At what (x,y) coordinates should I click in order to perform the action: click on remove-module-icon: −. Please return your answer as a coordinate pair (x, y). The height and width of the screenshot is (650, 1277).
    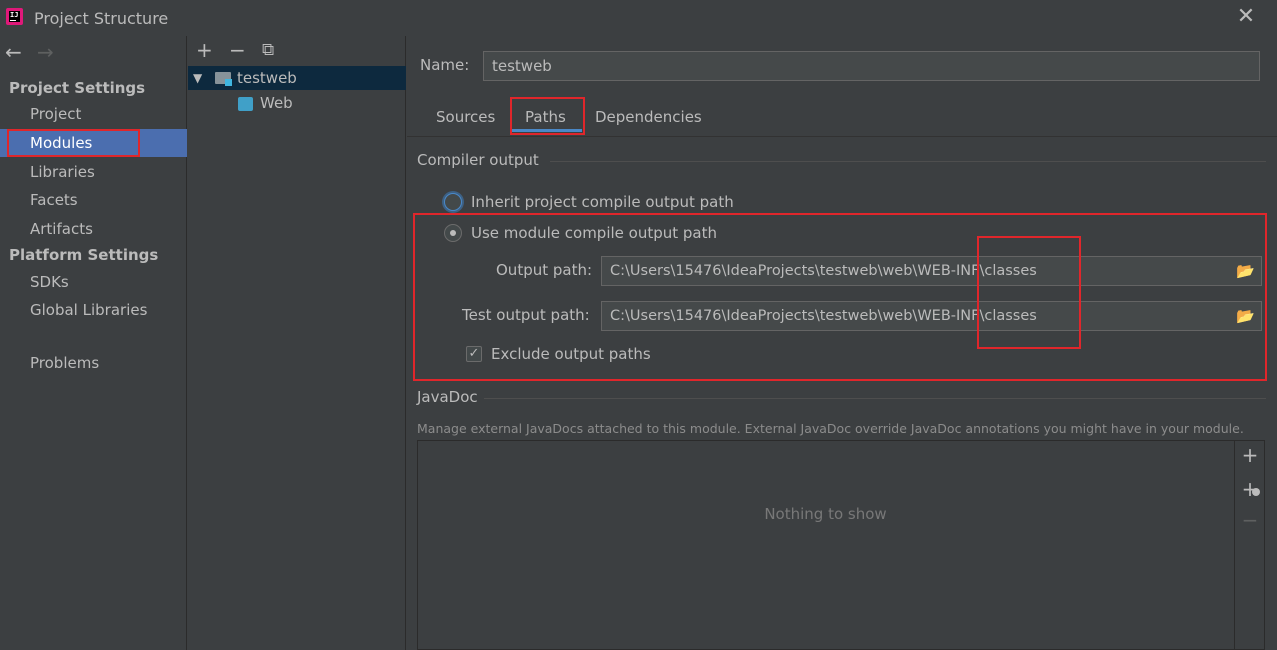
    Looking at the image, I should click on (237, 50).